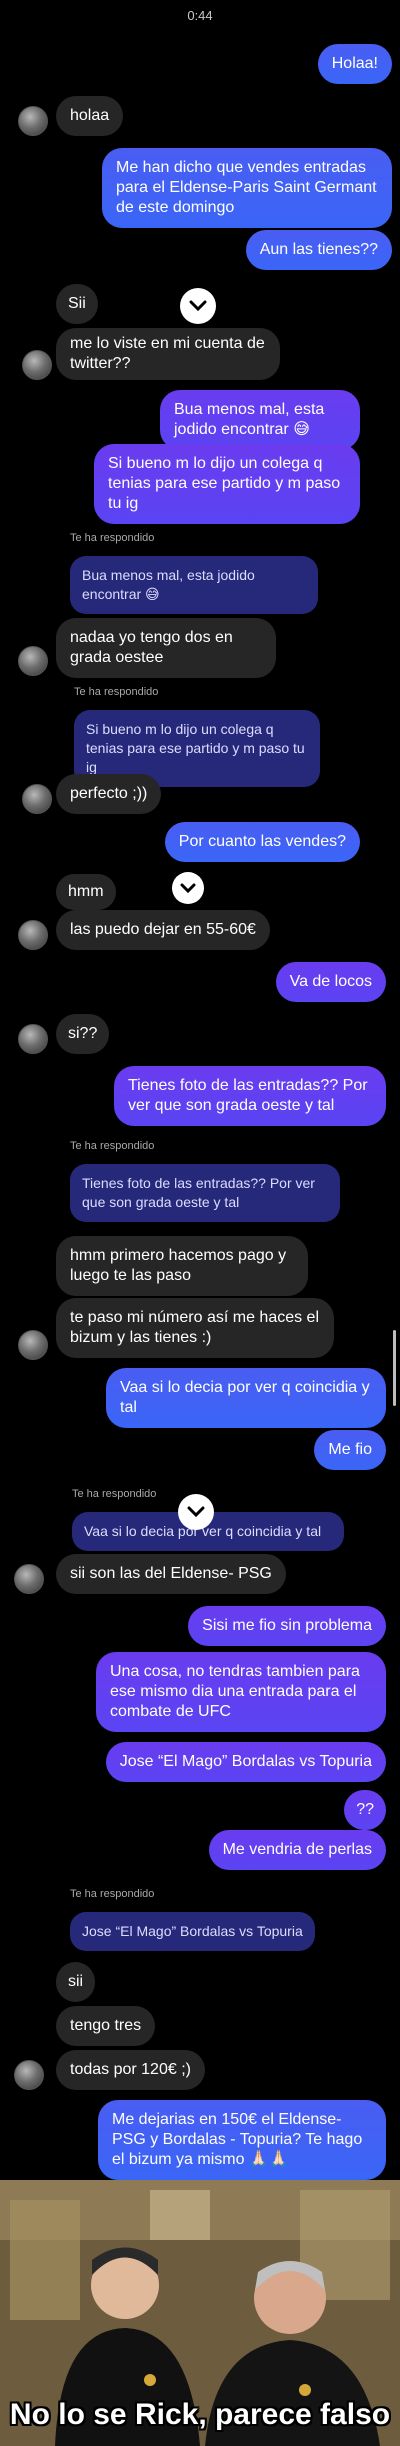 The width and height of the screenshot is (400, 2446). What do you see at coordinates (130, 2070) in the screenshot?
I see `message-in: todas por 120€ ;)` at bounding box center [130, 2070].